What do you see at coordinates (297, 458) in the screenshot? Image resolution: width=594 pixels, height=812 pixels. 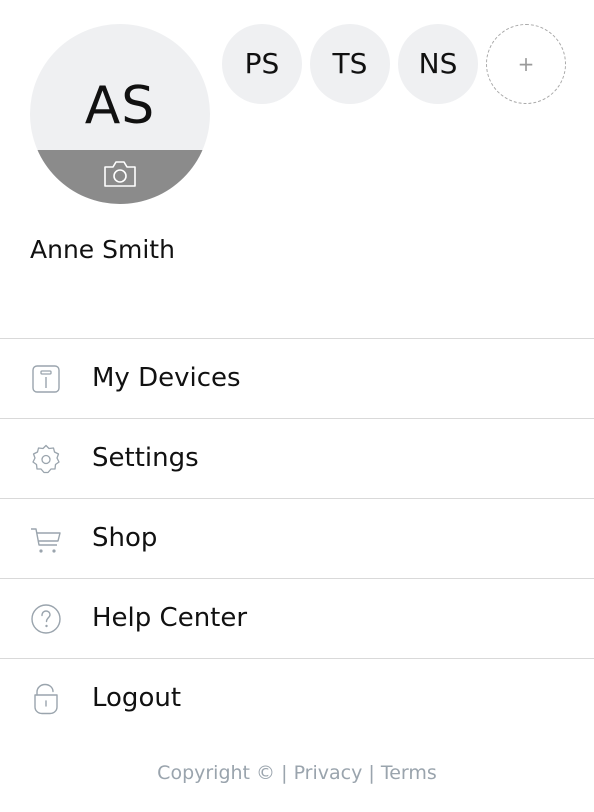 I see `menu-item-settings: Settings` at bounding box center [297, 458].